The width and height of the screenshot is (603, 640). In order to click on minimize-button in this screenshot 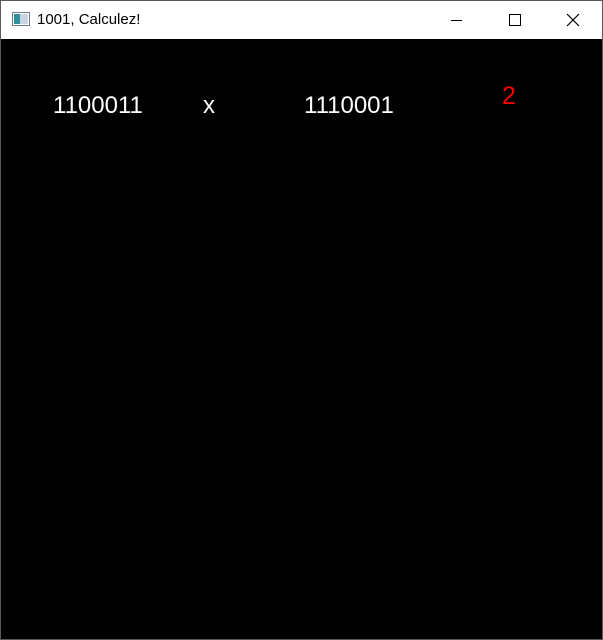, I will do `click(456, 20)`.